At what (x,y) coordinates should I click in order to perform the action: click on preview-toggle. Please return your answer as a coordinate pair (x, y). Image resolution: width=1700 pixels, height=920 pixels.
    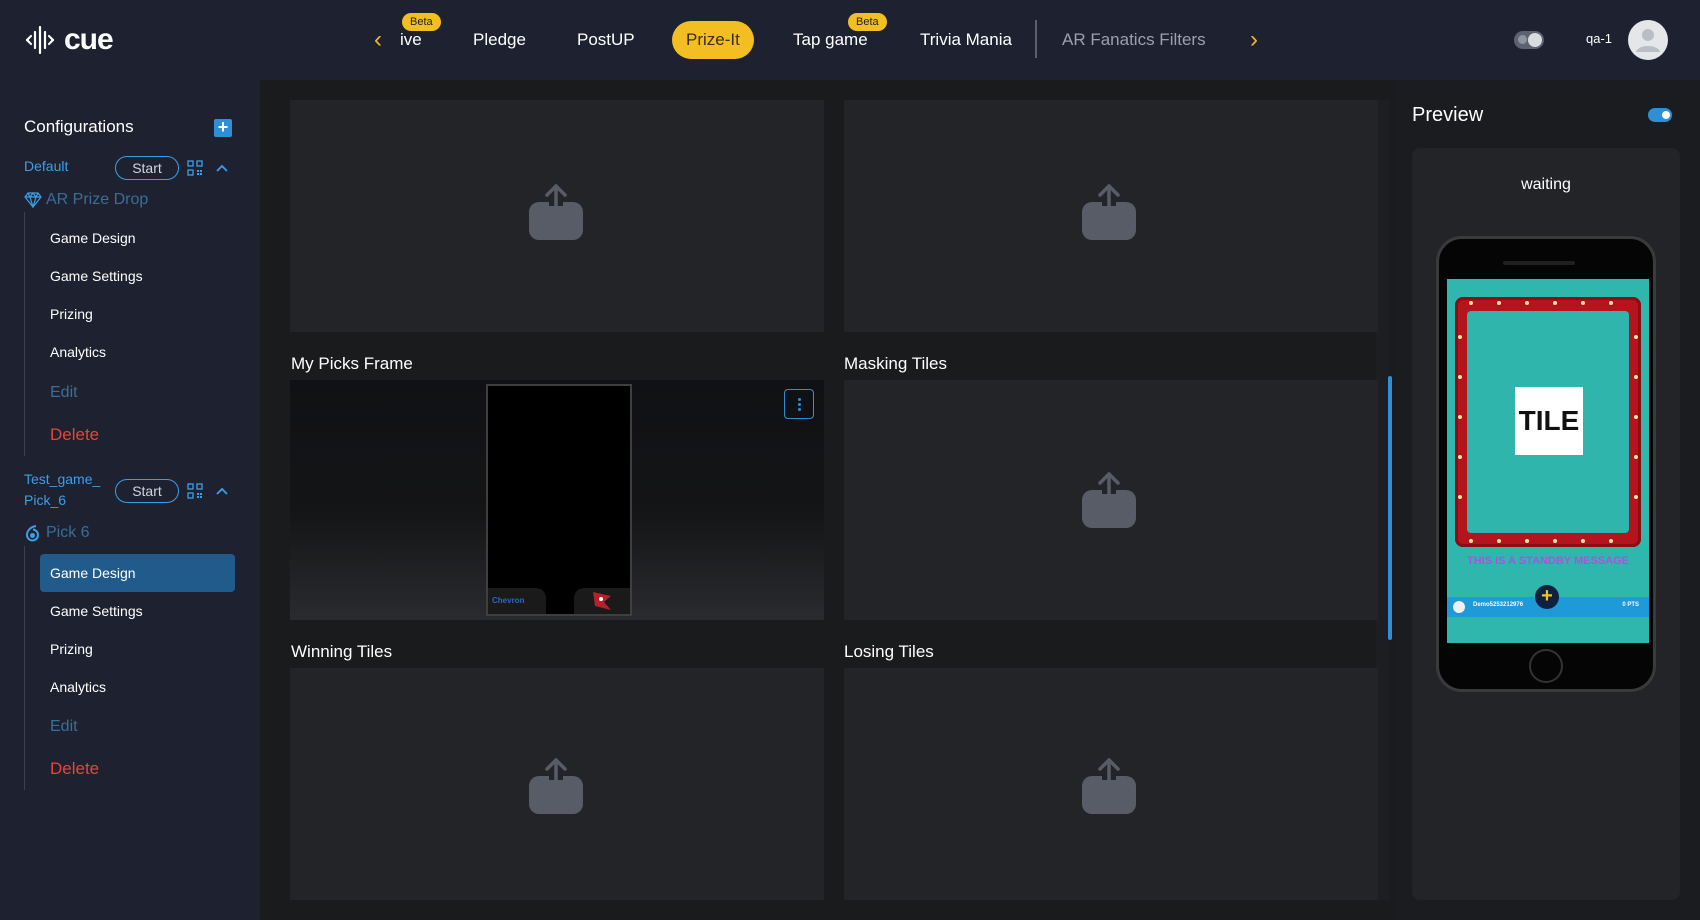
    Looking at the image, I should click on (1660, 115).